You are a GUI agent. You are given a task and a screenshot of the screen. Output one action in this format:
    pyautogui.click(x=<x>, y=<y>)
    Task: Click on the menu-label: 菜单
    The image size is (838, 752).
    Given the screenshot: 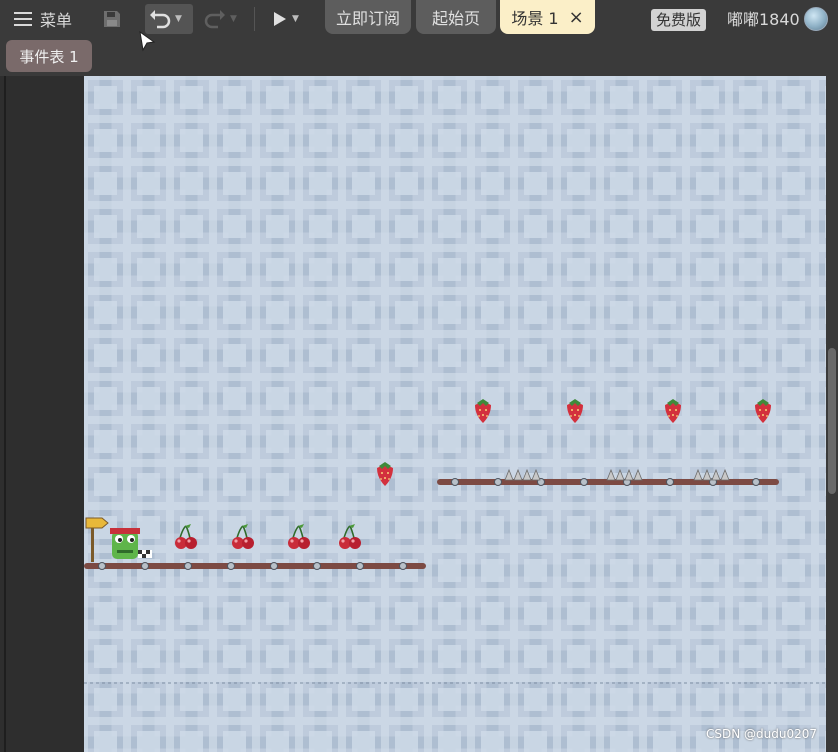 What is the action you would take?
    pyautogui.click(x=56, y=20)
    